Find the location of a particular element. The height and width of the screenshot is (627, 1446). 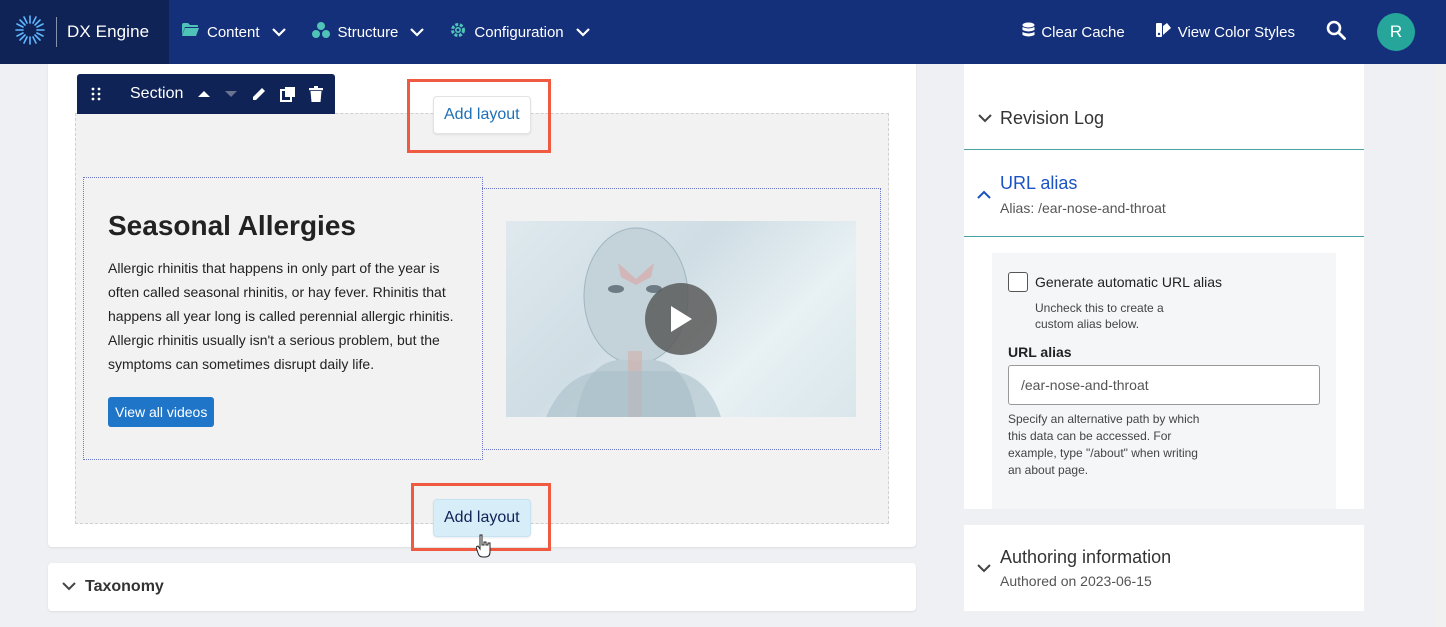

nav-content-label: Content is located at coordinates (233, 32).